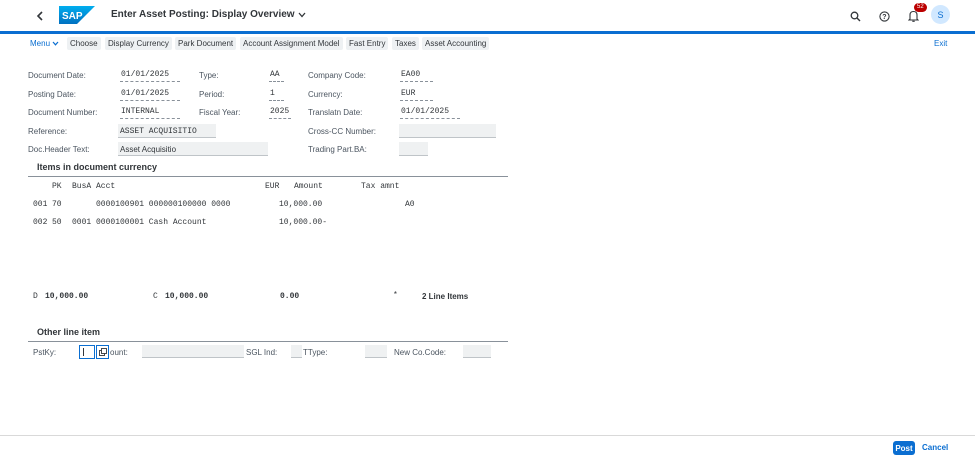  What do you see at coordinates (940, 14) in the screenshot?
I see `avatar: S` at bounding box center [940, 14].